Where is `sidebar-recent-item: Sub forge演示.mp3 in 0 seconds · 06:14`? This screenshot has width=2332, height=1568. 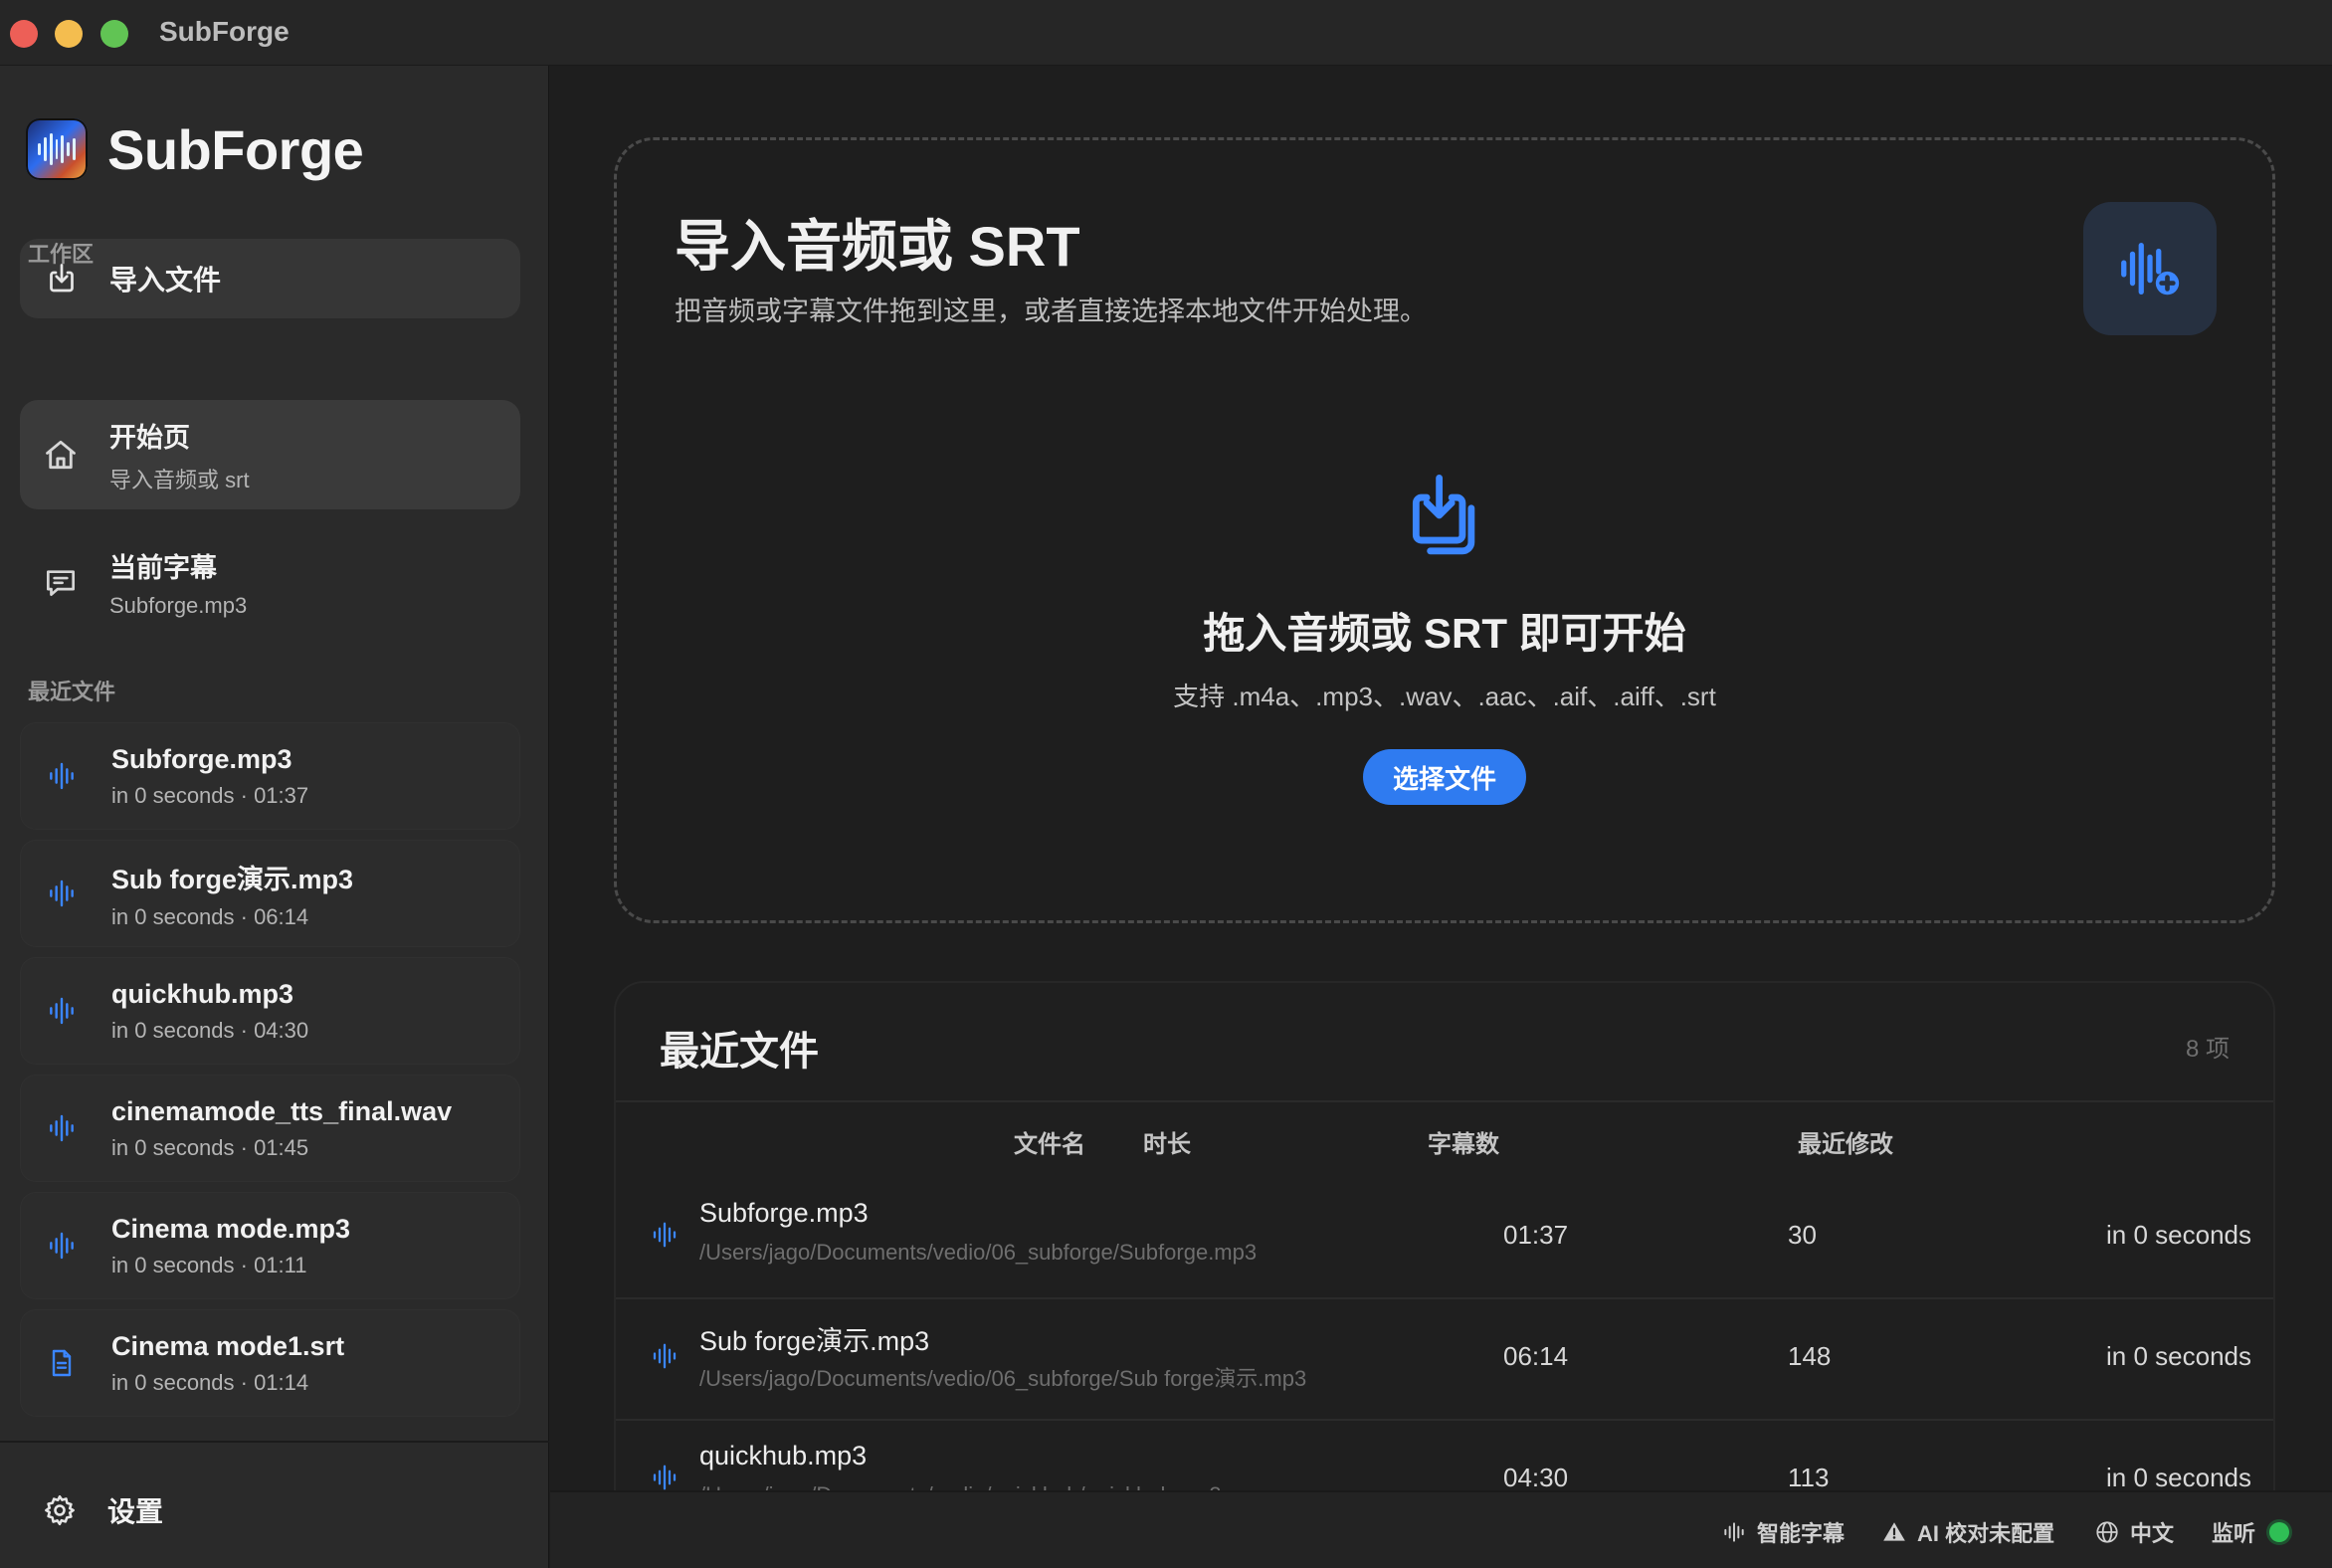 sidebar-recent-item: Sub forge演示.mp3 in 0 seconds · 06:14 is located at coordinates (270, 893).